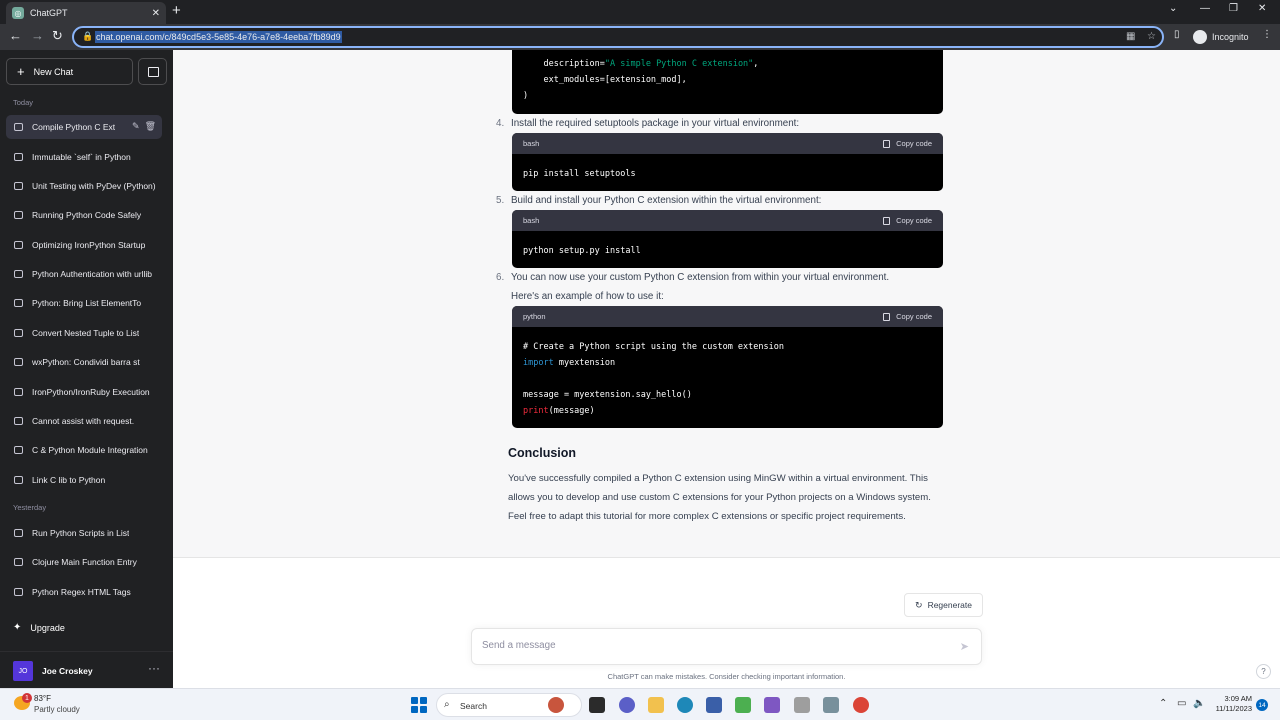 The height and width of the screenshot is (720, 1280). What do you see at coordinates (949, 605) in the screenshot?
I see `regenerate-label: Regenerate` at bounding box center [949, 605].